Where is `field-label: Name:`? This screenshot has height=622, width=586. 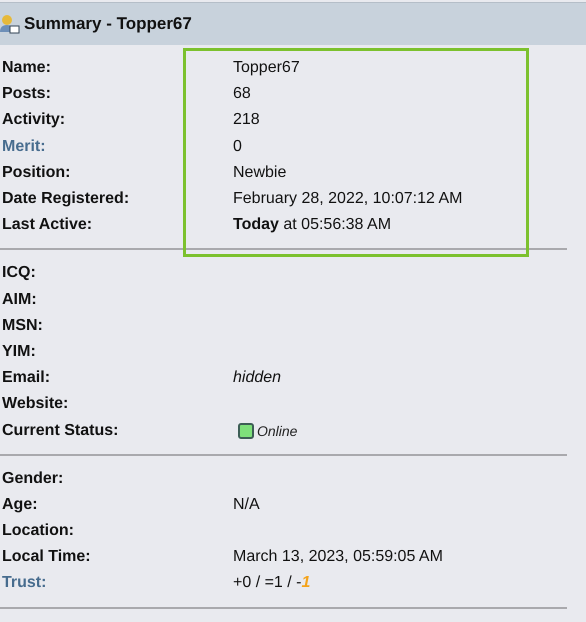
field-label: Name: is located at coordinates (26, 68).